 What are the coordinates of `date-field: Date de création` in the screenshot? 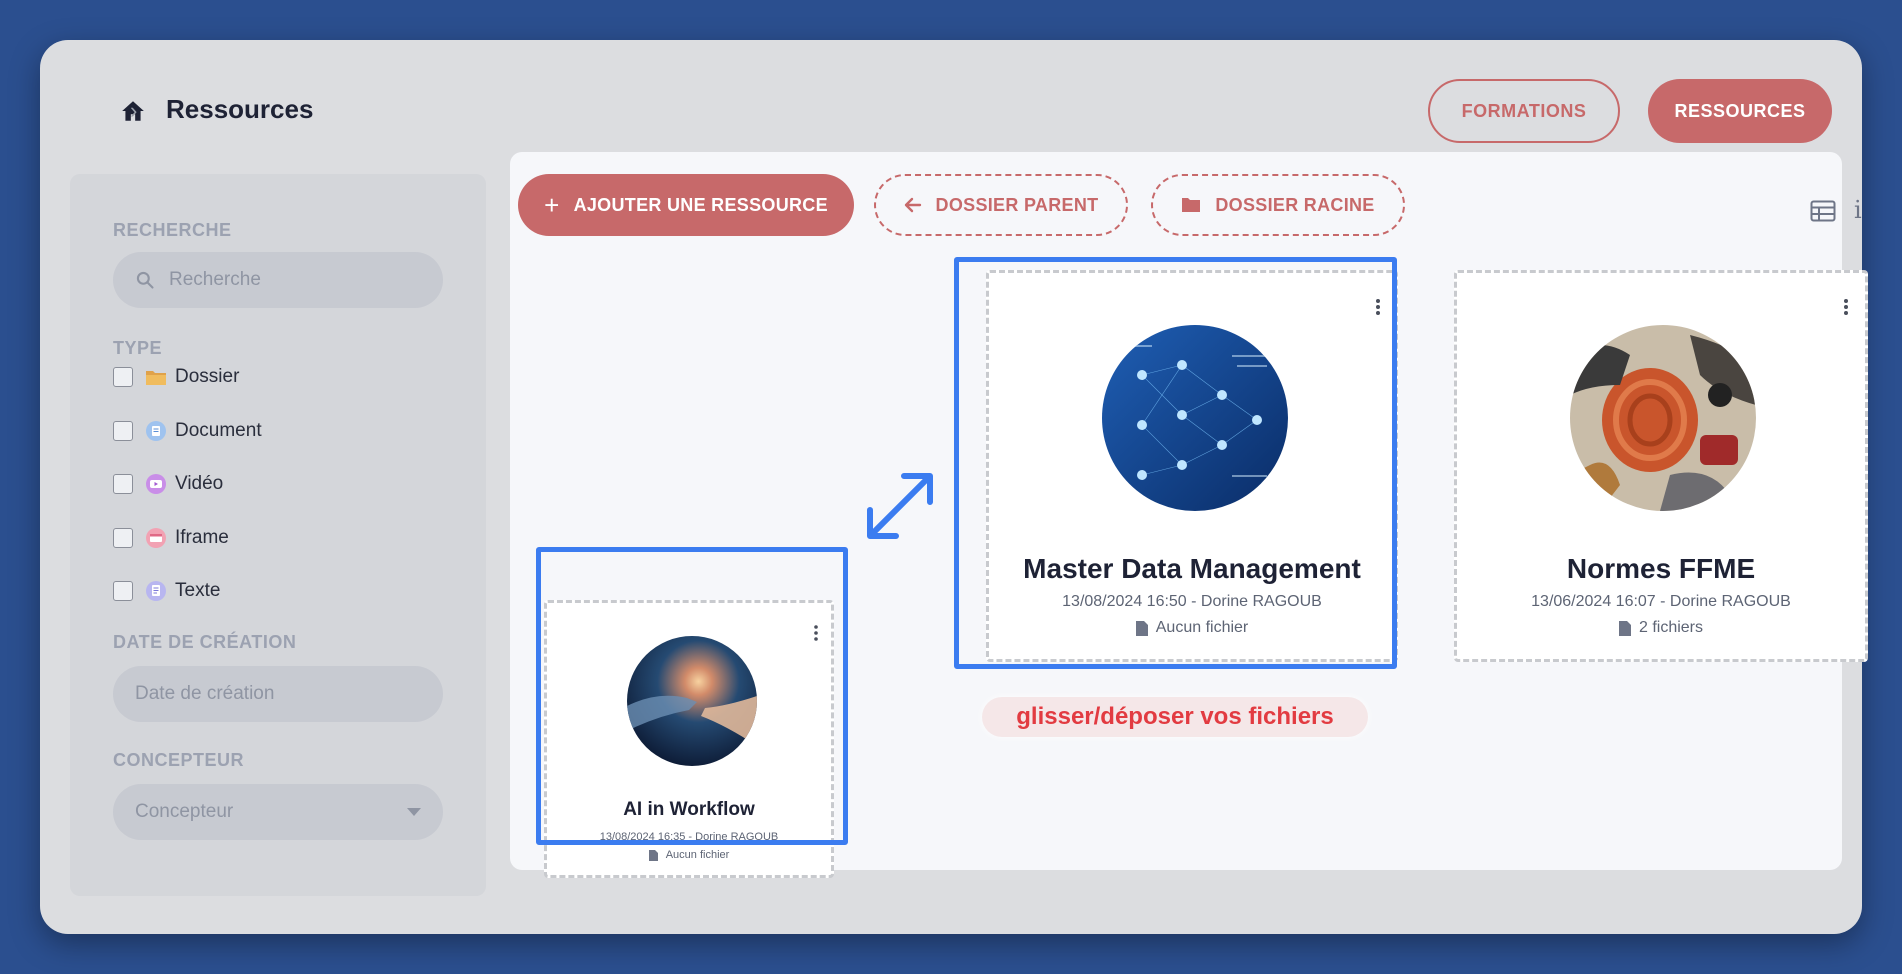 It's located at (278, 694).